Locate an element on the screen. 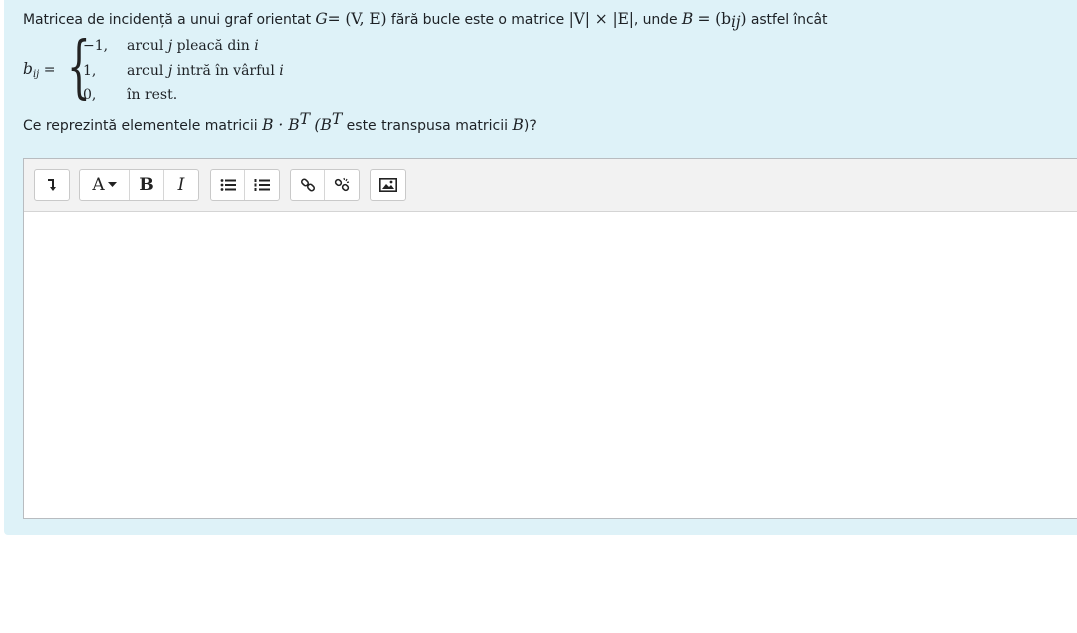  editor-toolbar: A B I is located at coordinates (550, 185).